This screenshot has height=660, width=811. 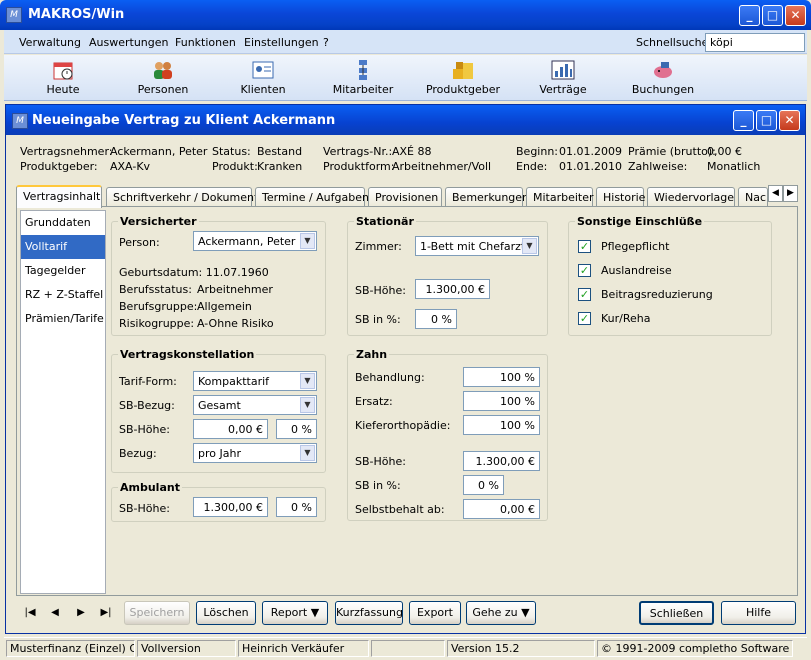 I want to click on praemie-label: Prämie (brutto):, so click(x=672, y=151).